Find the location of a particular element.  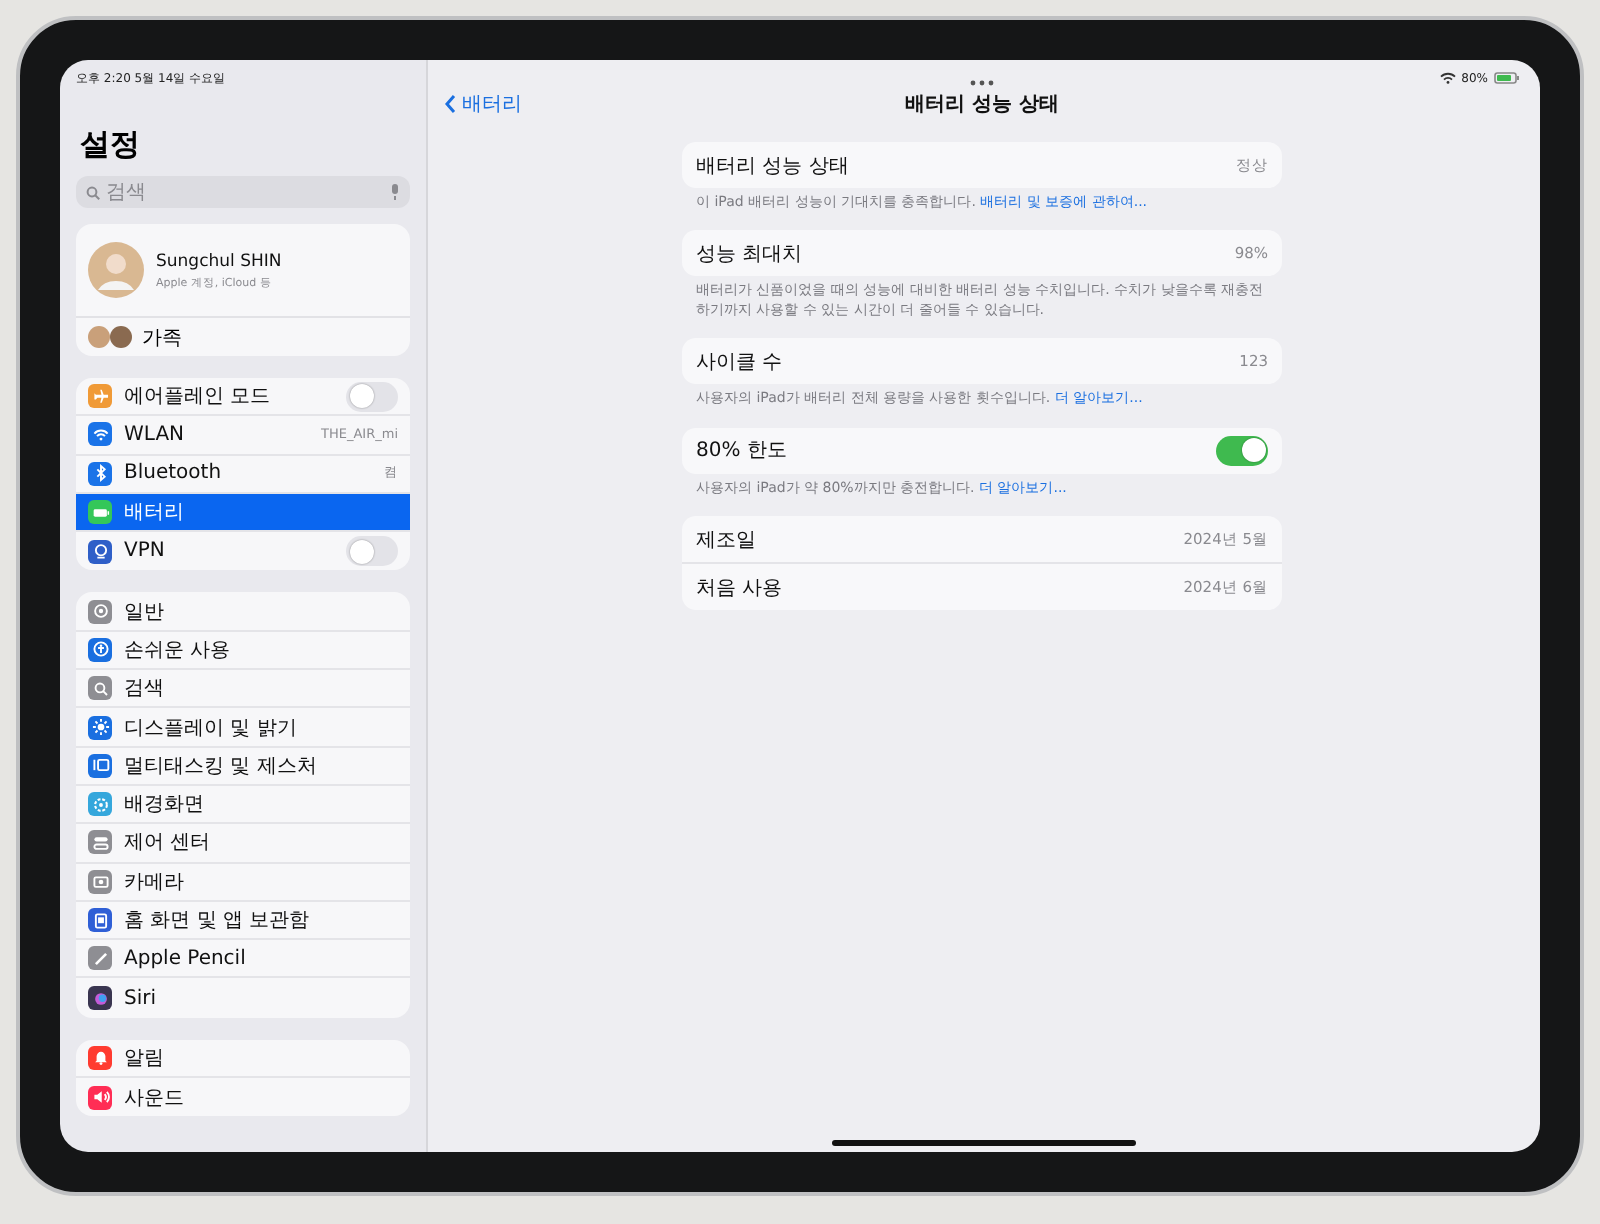

row-label: 사이클 수 is located at coordinates (739, 362).